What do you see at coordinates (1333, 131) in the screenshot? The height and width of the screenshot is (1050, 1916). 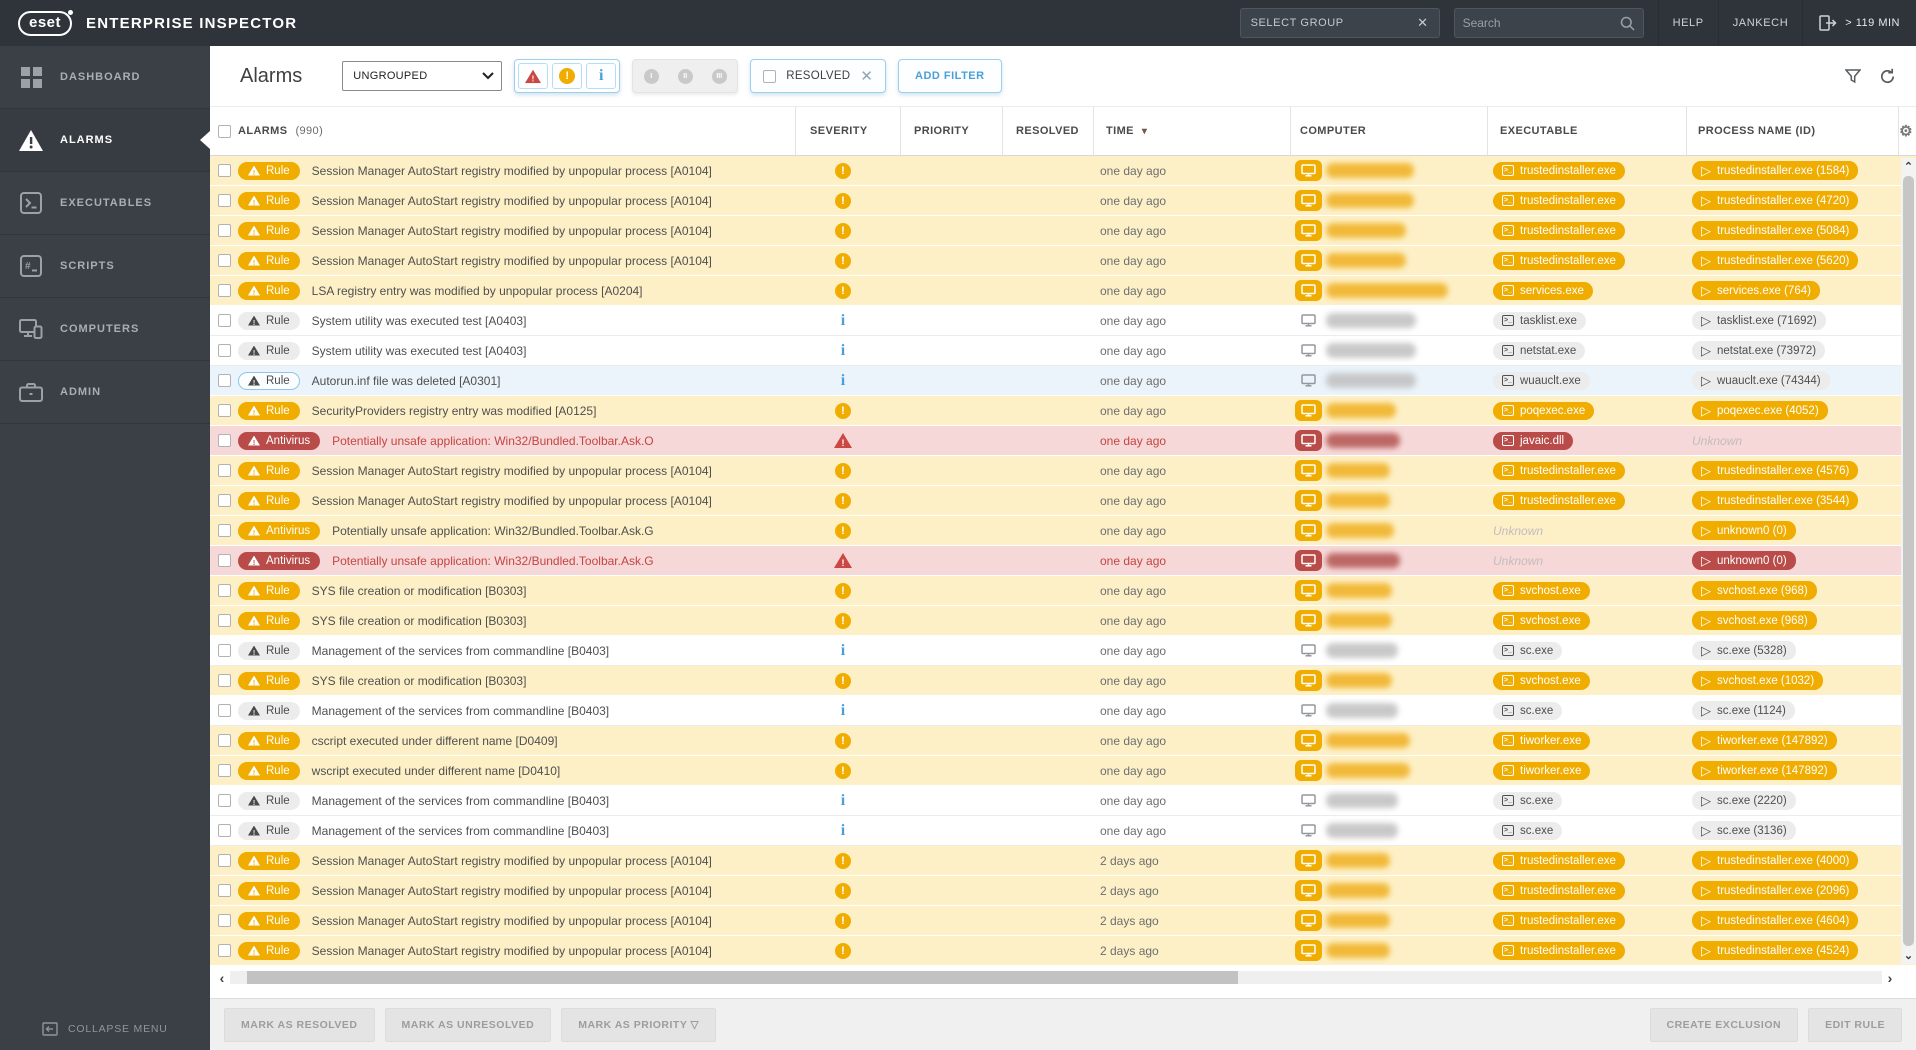 I see `column-header-computer: COMPUTER` at bounding box center [1333, 131].